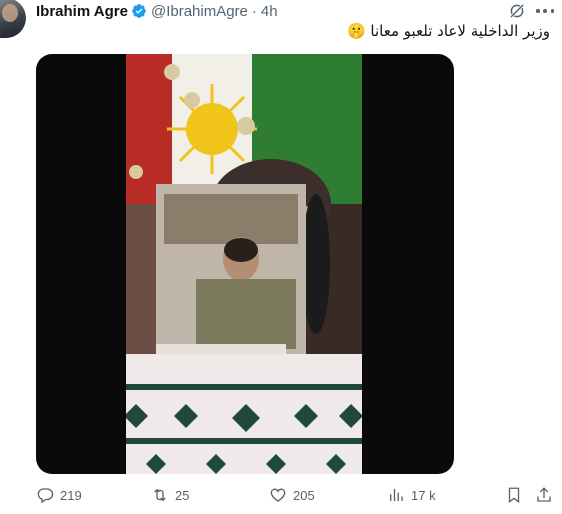 The image size is (562, 514). Describe the element at coordinates (514, 495) in the screenshot. I see `bookmark-icon` at that location.